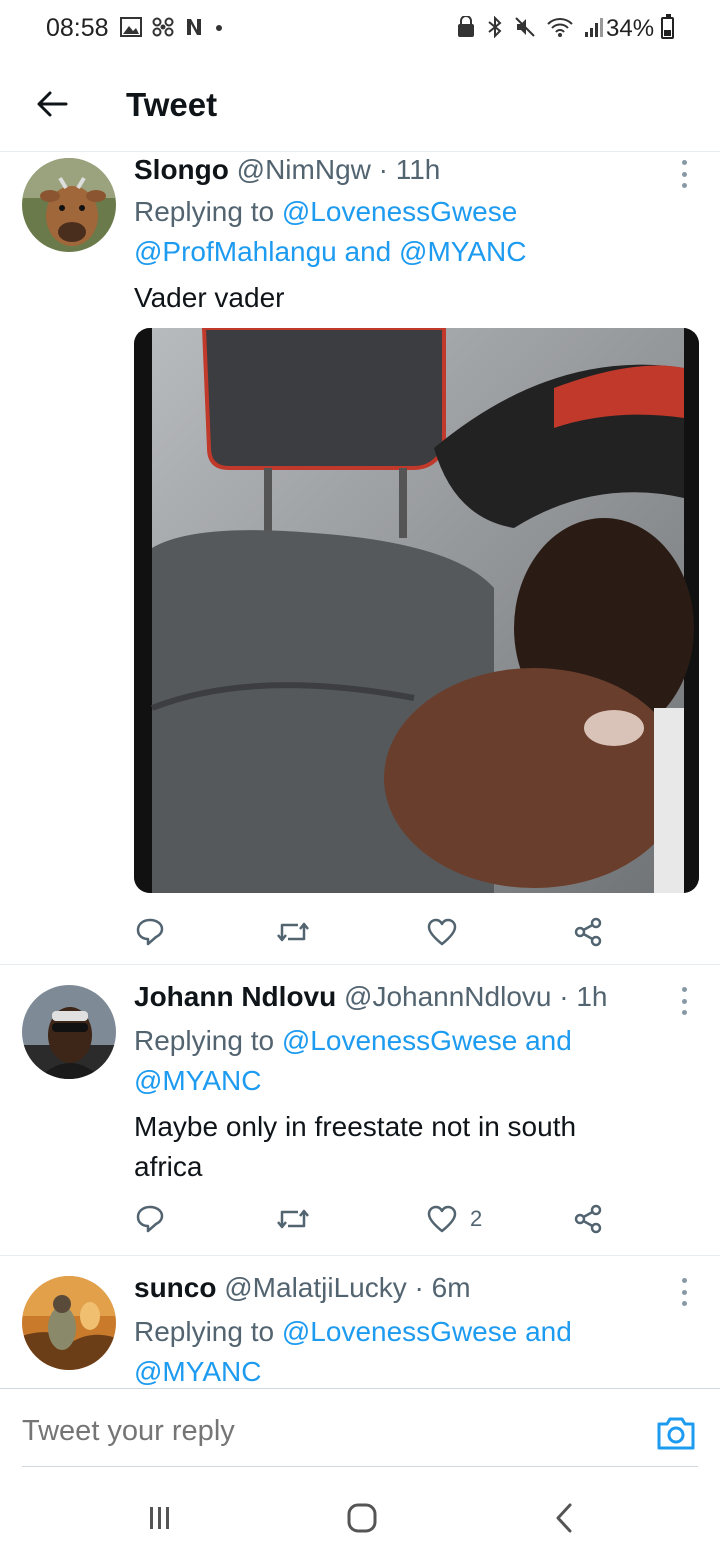  I want to click on tweet-actions: 2, so click(374, 1221).